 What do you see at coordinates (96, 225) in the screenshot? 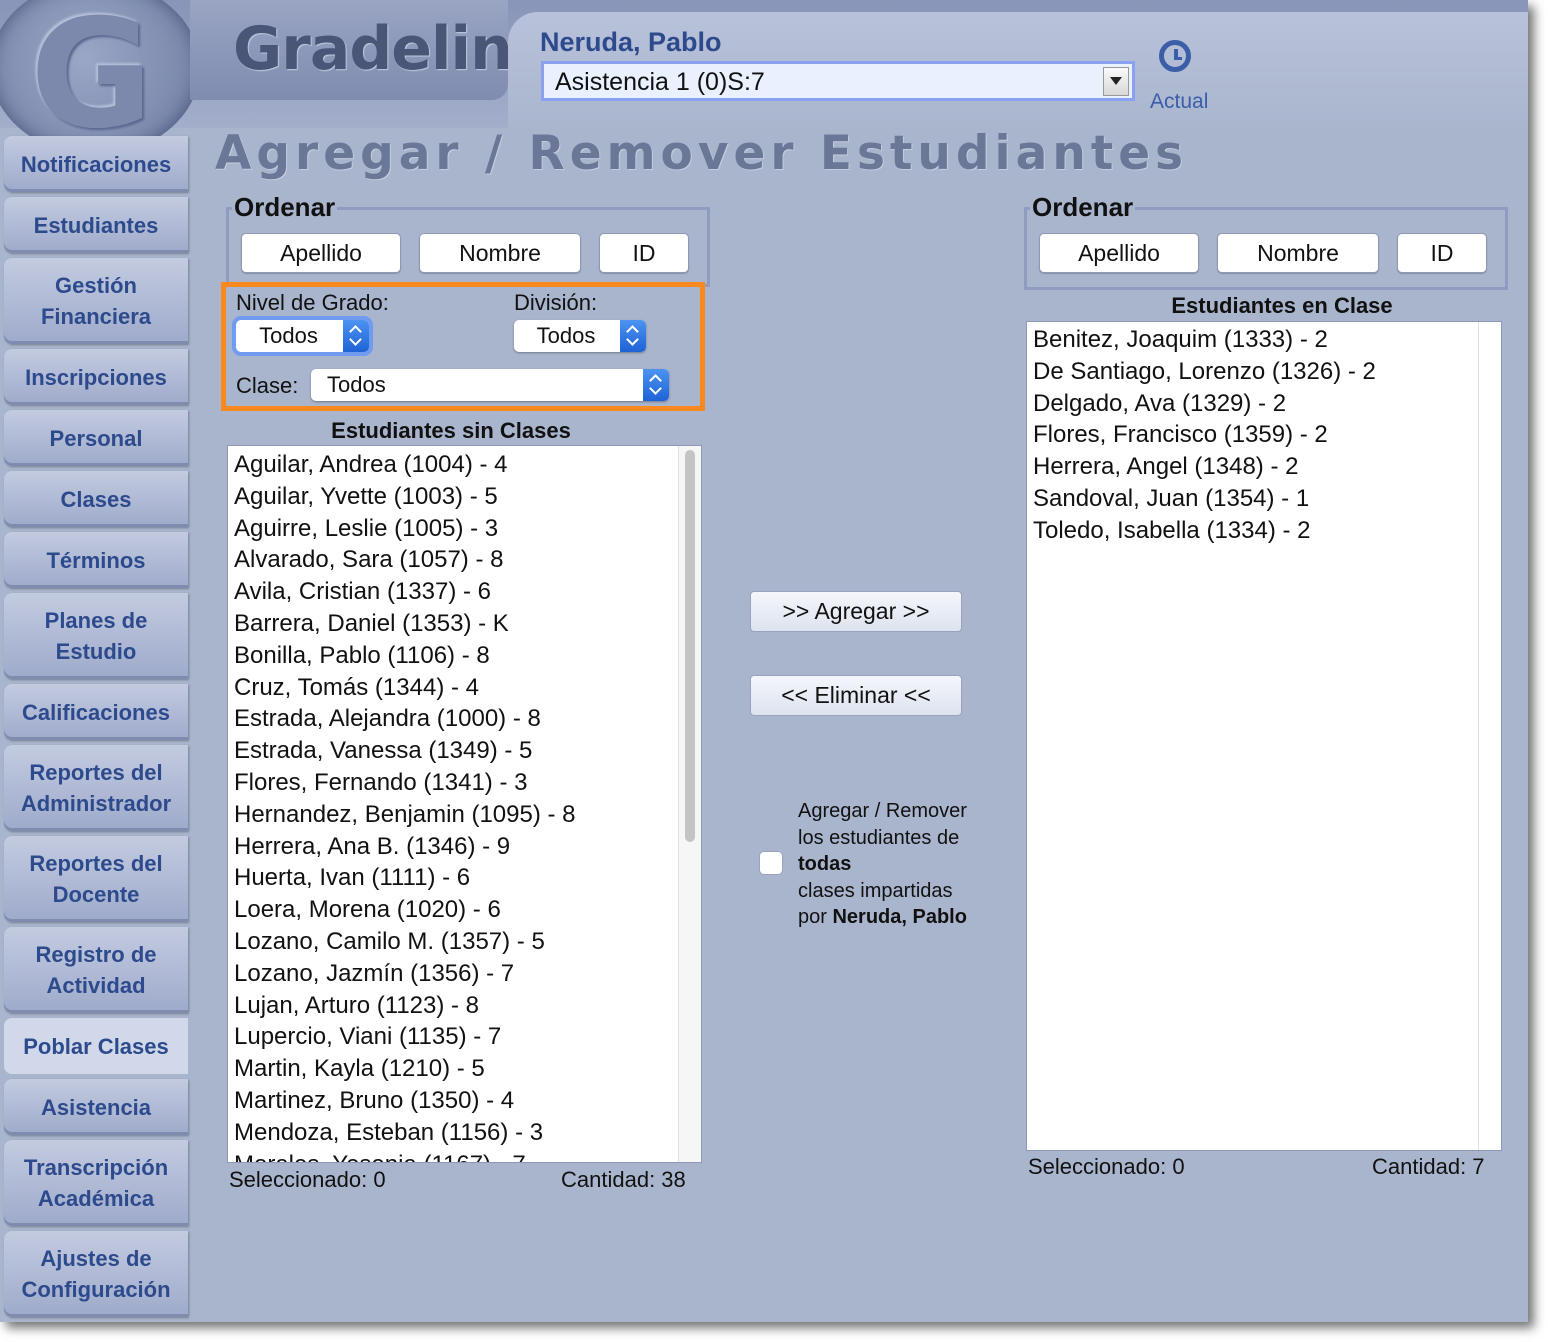
I see `sidebar-item-estudiantes: Estudiantes` at bounding box center [96, 225].